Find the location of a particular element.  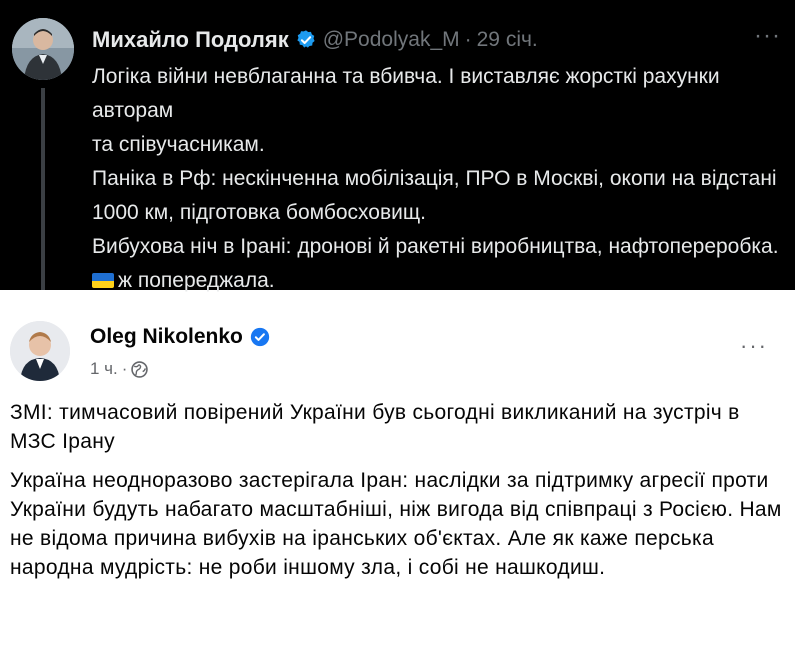

facebook-author-row: Oleg Nikolenko is located at coordinates (180, 337).